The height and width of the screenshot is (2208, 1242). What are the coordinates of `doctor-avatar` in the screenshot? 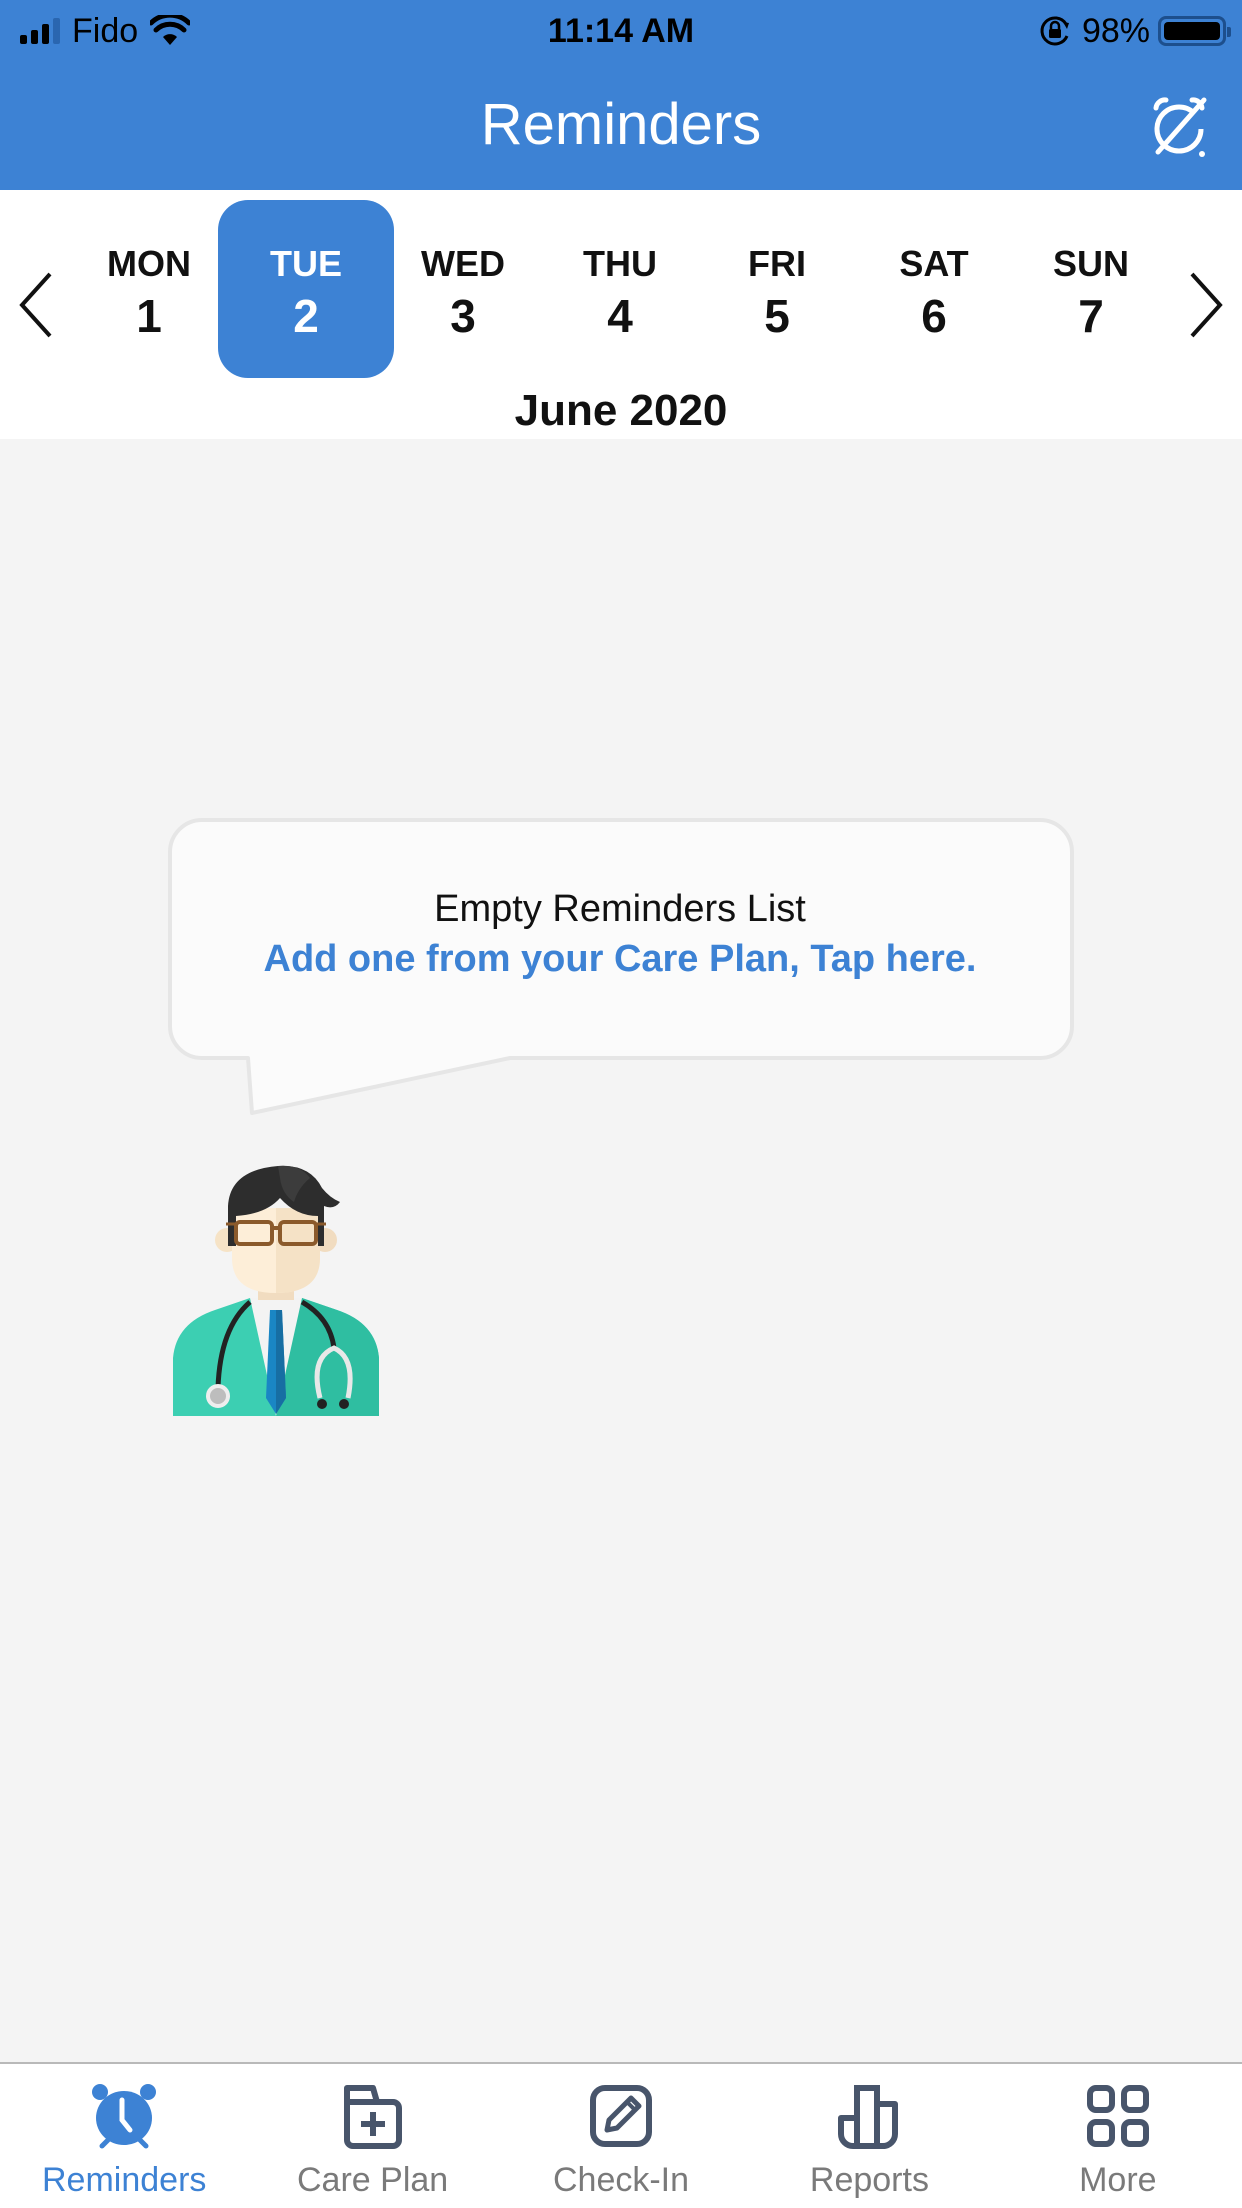 It's located at (276, 1287).